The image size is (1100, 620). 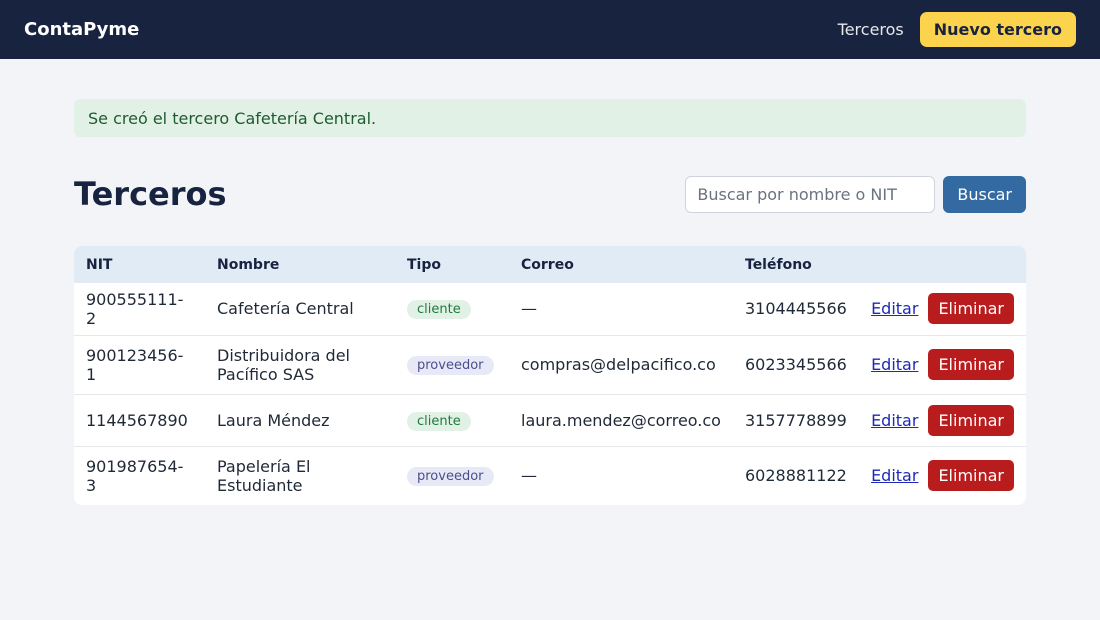 I want to click on cell-correo: laura.mendez@correo.co, so click(x=621, y=419).